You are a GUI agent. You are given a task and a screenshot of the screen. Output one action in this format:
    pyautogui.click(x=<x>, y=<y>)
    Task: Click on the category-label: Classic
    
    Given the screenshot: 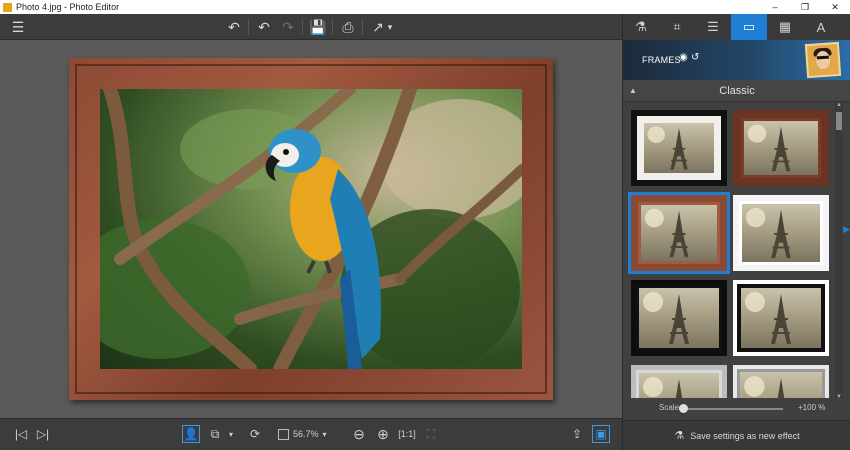 What is the action you would take?
    pyautogui.click(x=737, y=91)
    